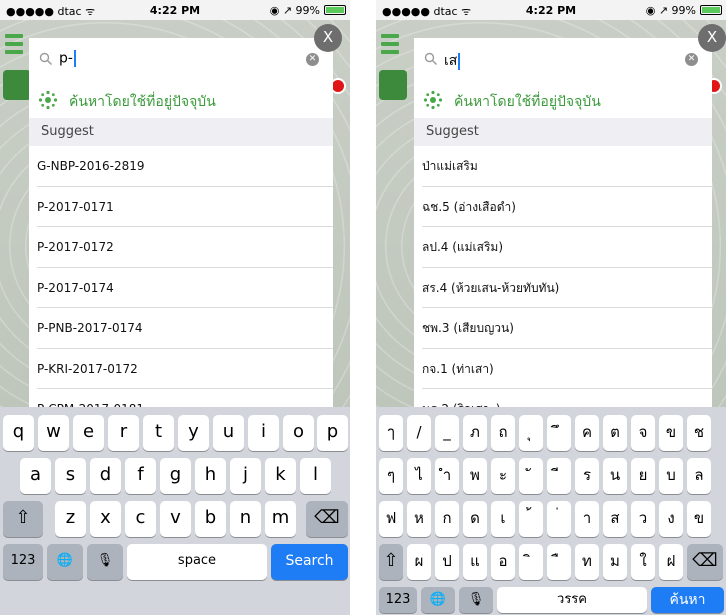 The image size is (726, 615). Describe the element at coordinates (643, 562) in the screenshot. I see `key: ใ` at that location.